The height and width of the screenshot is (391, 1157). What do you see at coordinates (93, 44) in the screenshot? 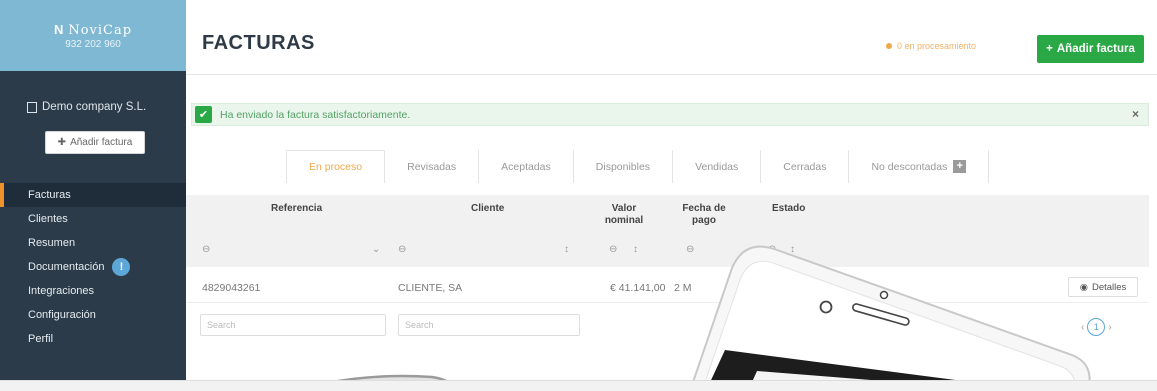
I see `brand-phone: 932 202 960` at bounding box center [93, 44].